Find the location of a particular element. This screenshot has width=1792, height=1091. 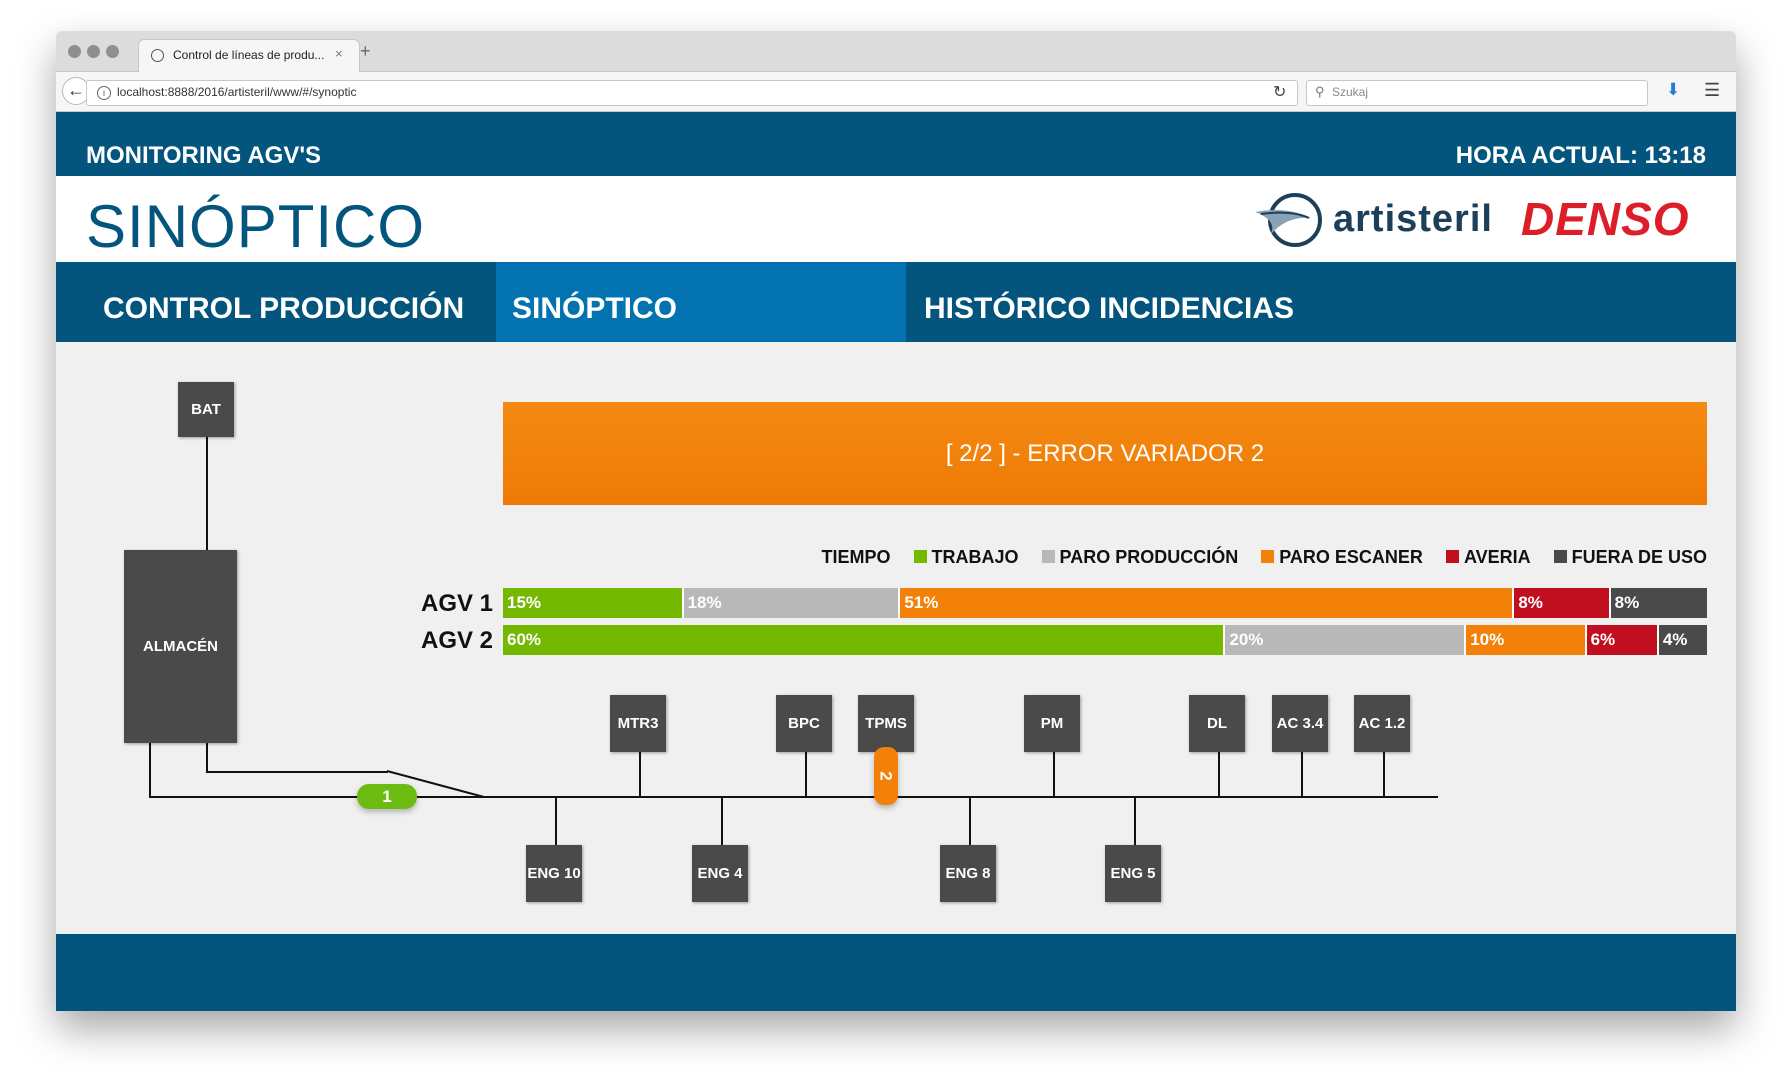

artisteril-logo-text: artisteril is located at coordinates (1413, 219).